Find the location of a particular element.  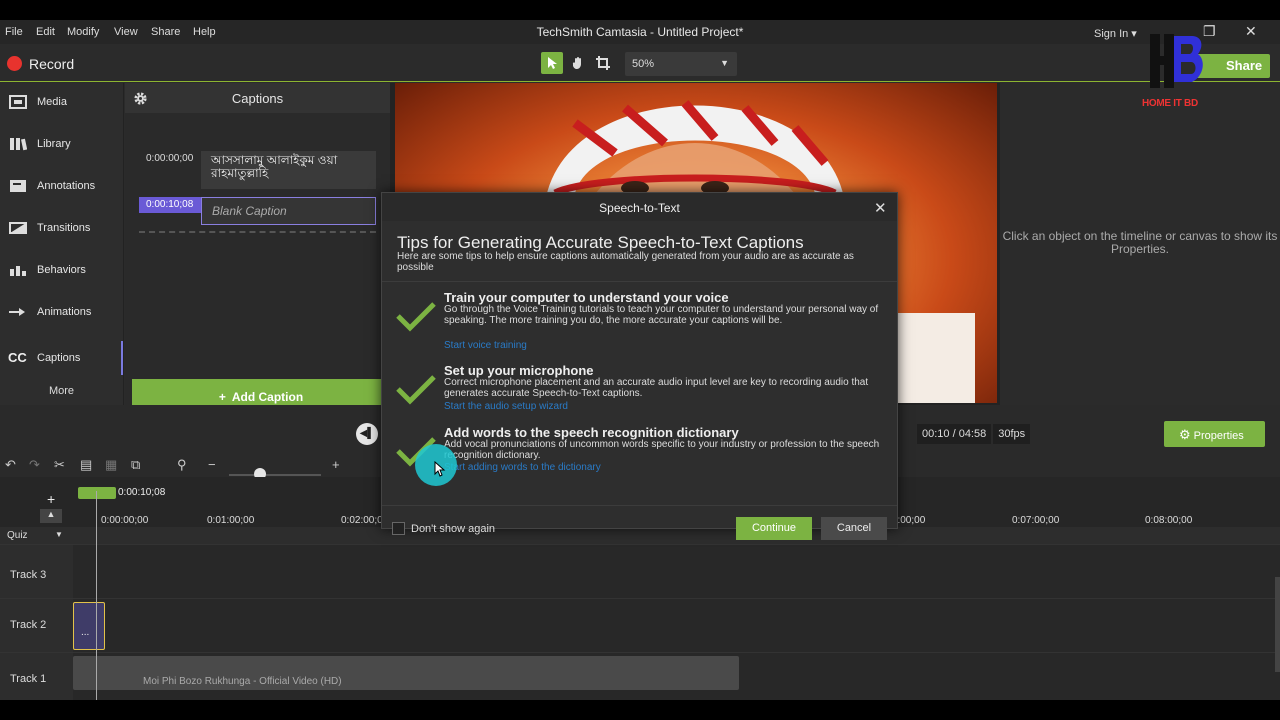

chevron-down-icon: ▼ is located at coordinates (59, 534).